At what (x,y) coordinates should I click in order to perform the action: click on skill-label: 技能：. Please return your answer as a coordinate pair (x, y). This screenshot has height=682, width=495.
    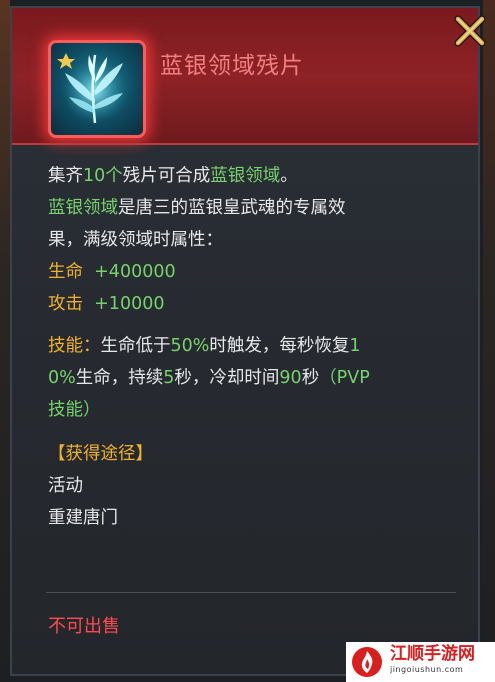
    Looking at the image, I should click on (74, 346).